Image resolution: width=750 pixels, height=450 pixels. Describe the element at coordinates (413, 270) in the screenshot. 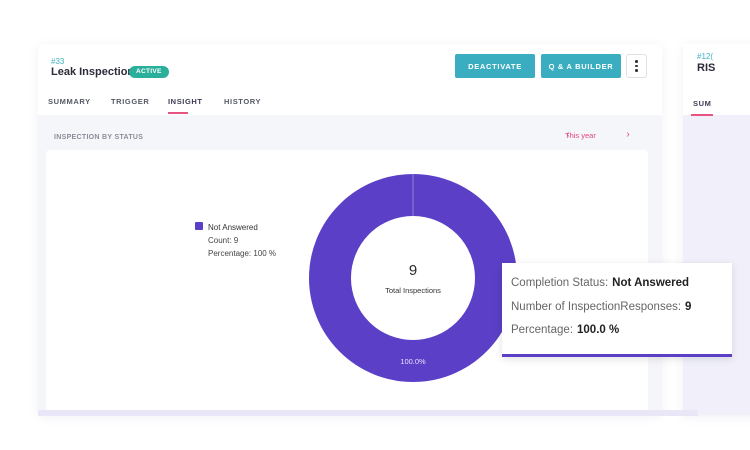

I see `donut-center-value: 9` at that location.